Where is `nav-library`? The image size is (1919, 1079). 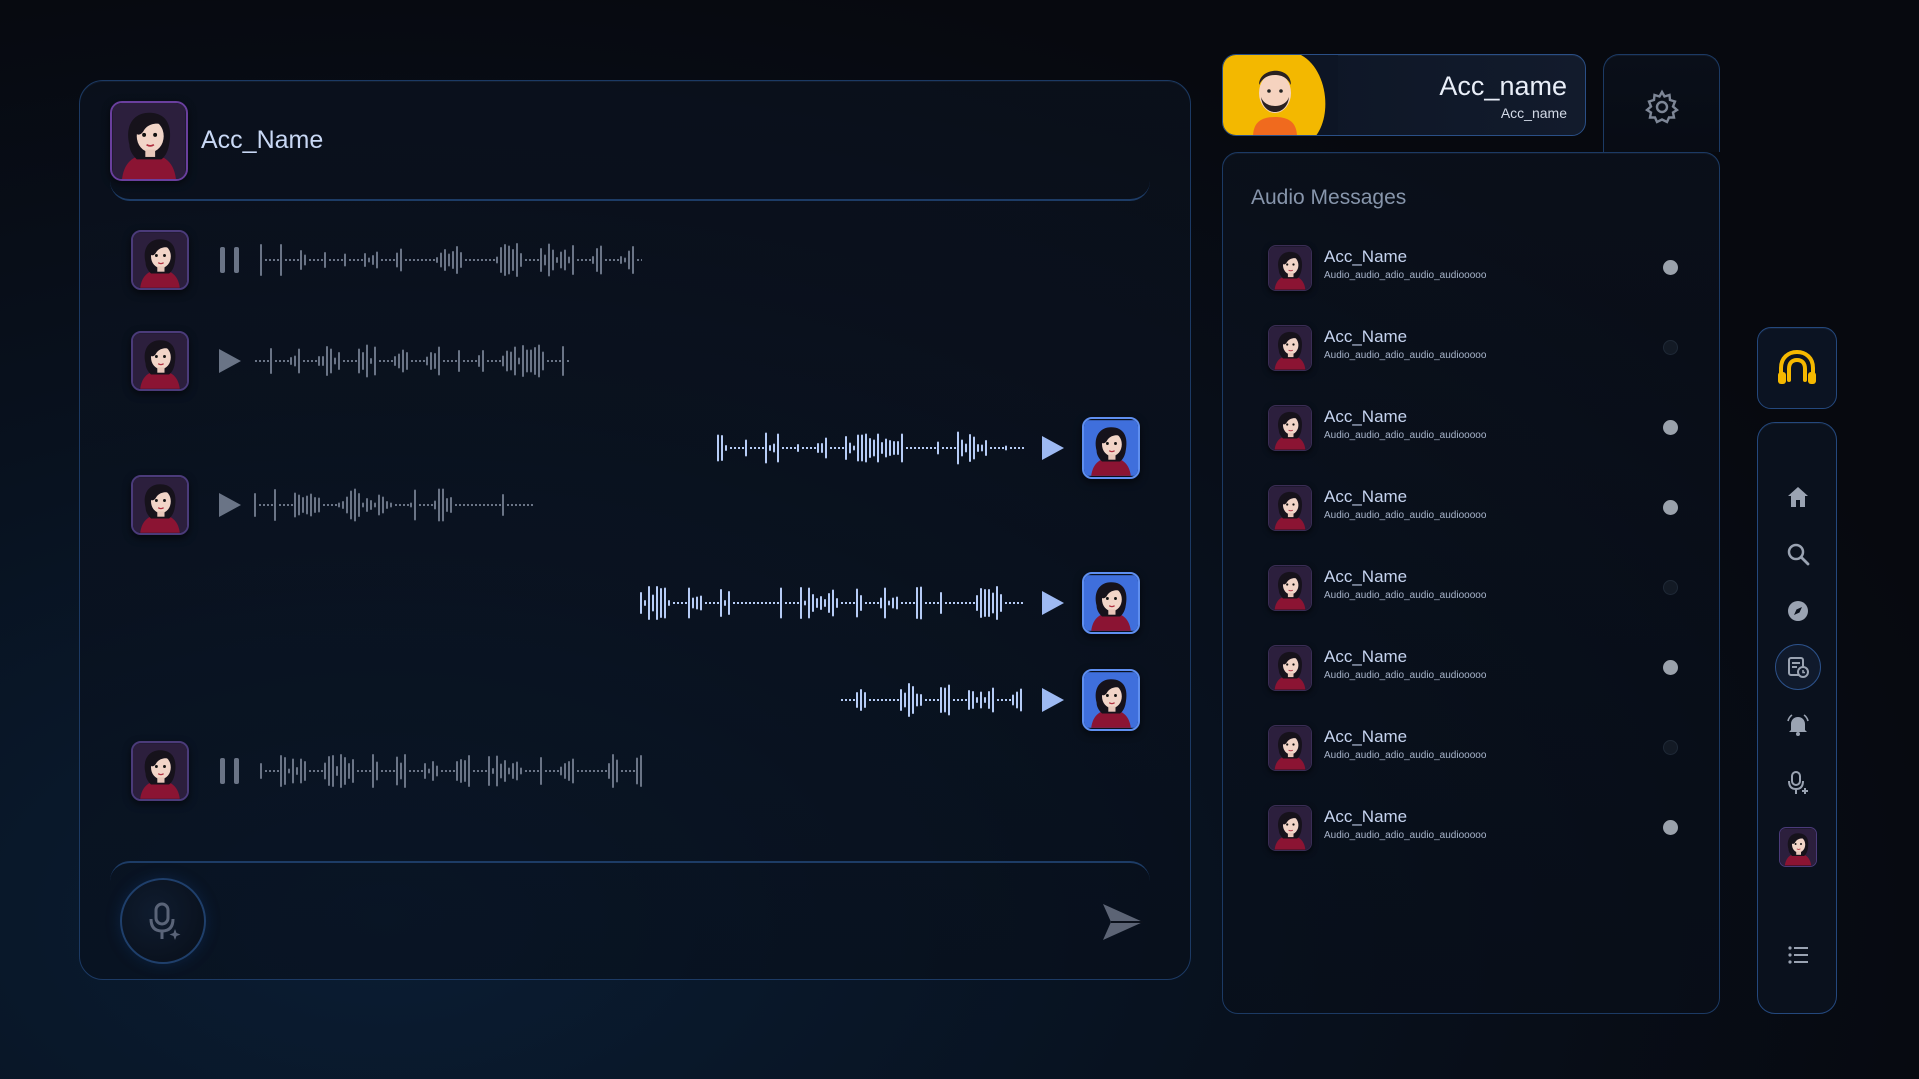 nav-library is located at coordinates (1798, 667).